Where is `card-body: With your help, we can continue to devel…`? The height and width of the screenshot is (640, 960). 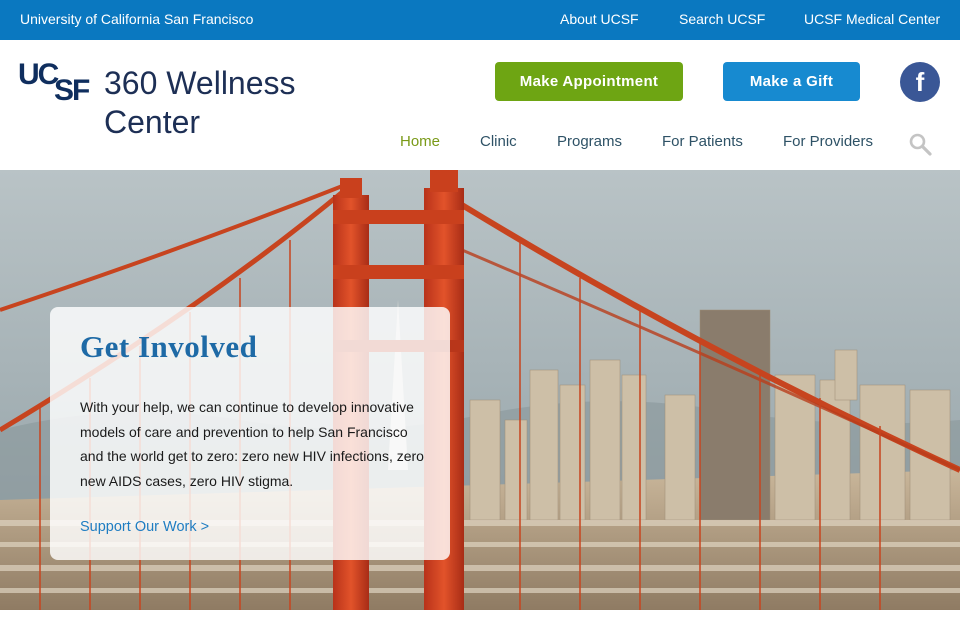
card-body: With your help, we can continue to devel… is located at coordinates (252, 444).